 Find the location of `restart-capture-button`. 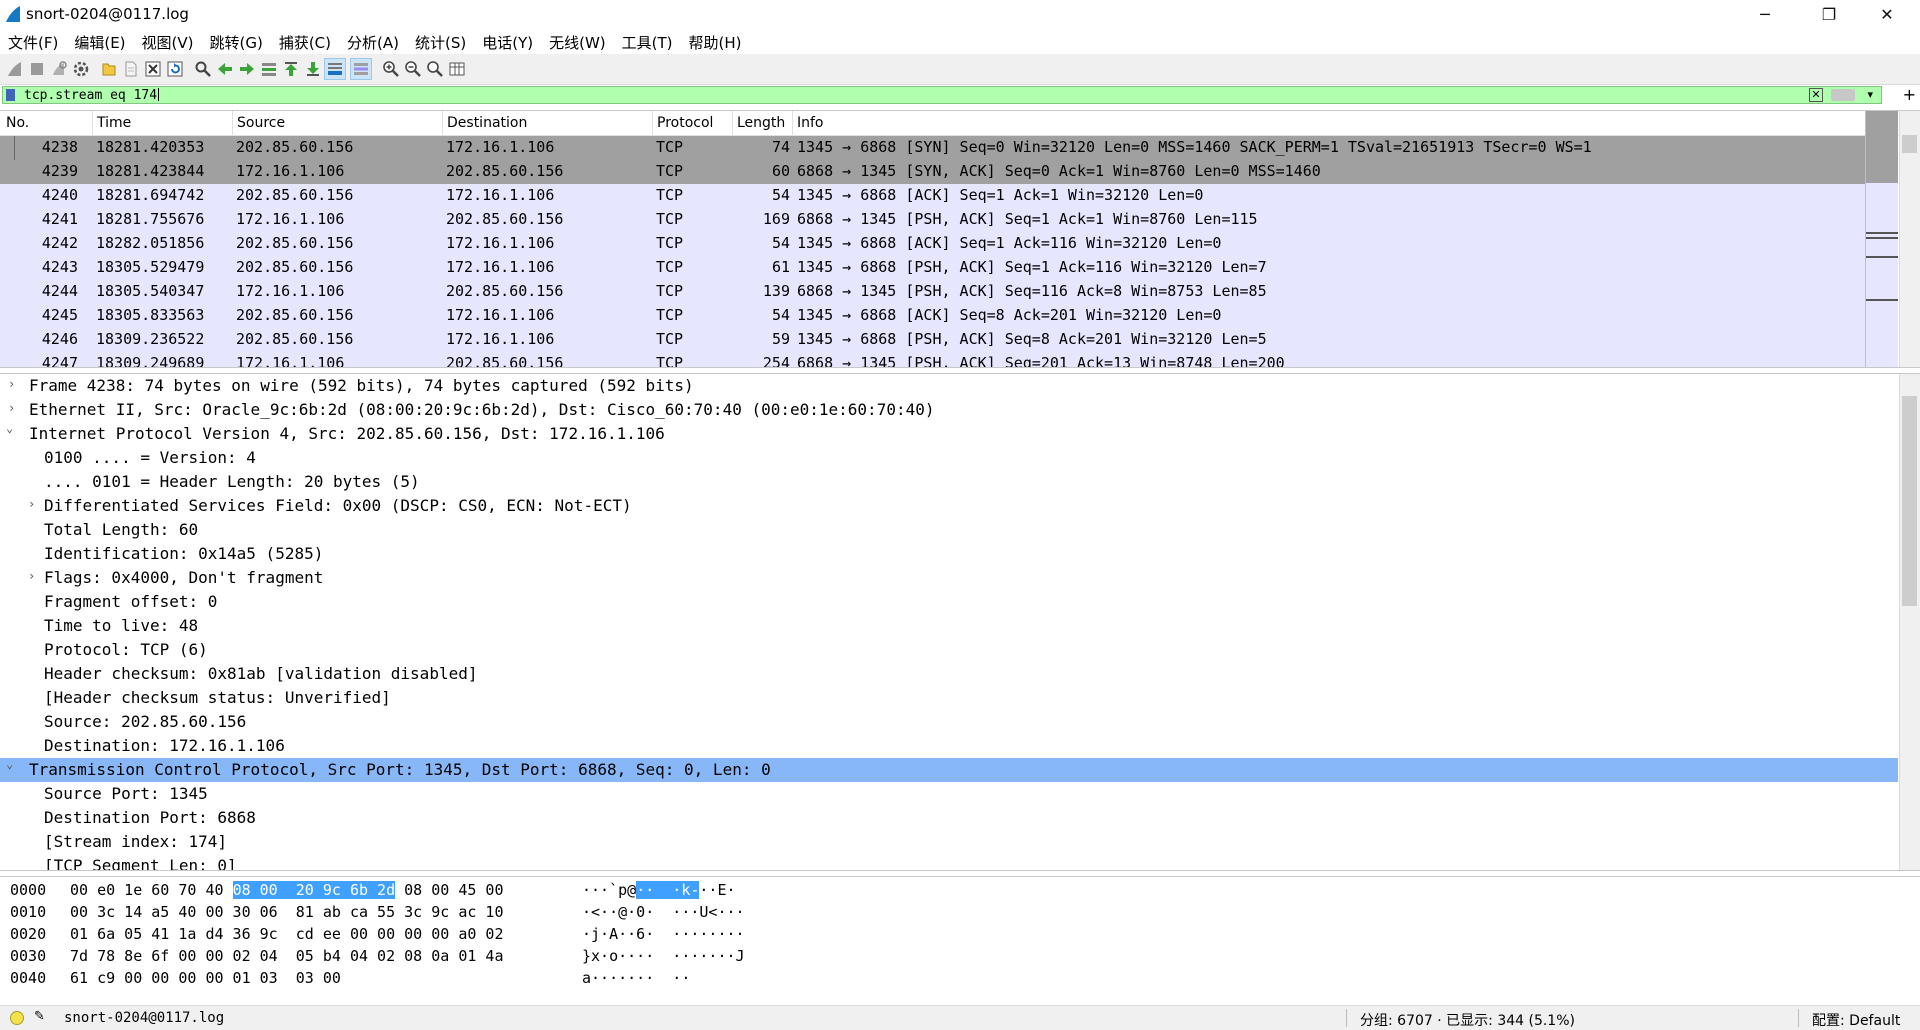

restart-capture-button is located at coordinates (59, 69).